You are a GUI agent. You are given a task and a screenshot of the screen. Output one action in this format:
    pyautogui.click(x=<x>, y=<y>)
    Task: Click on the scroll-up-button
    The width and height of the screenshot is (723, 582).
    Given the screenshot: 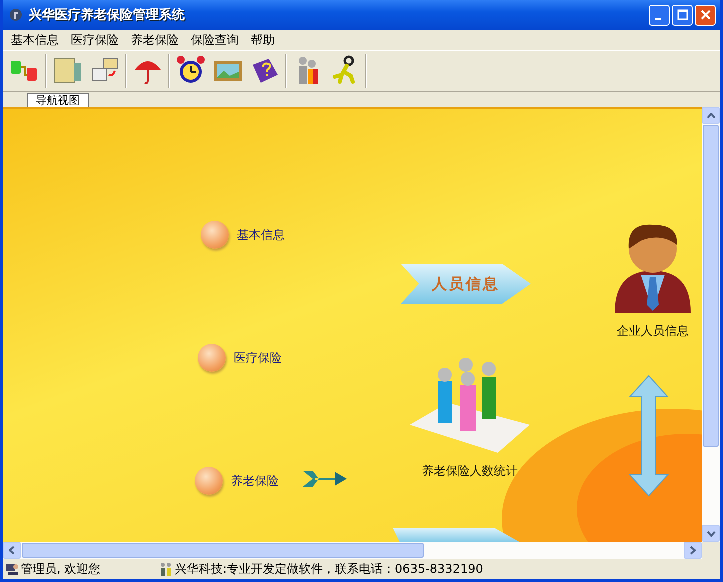 What is the action you would take?
    pyautogui.click(x=711, y=115)
    